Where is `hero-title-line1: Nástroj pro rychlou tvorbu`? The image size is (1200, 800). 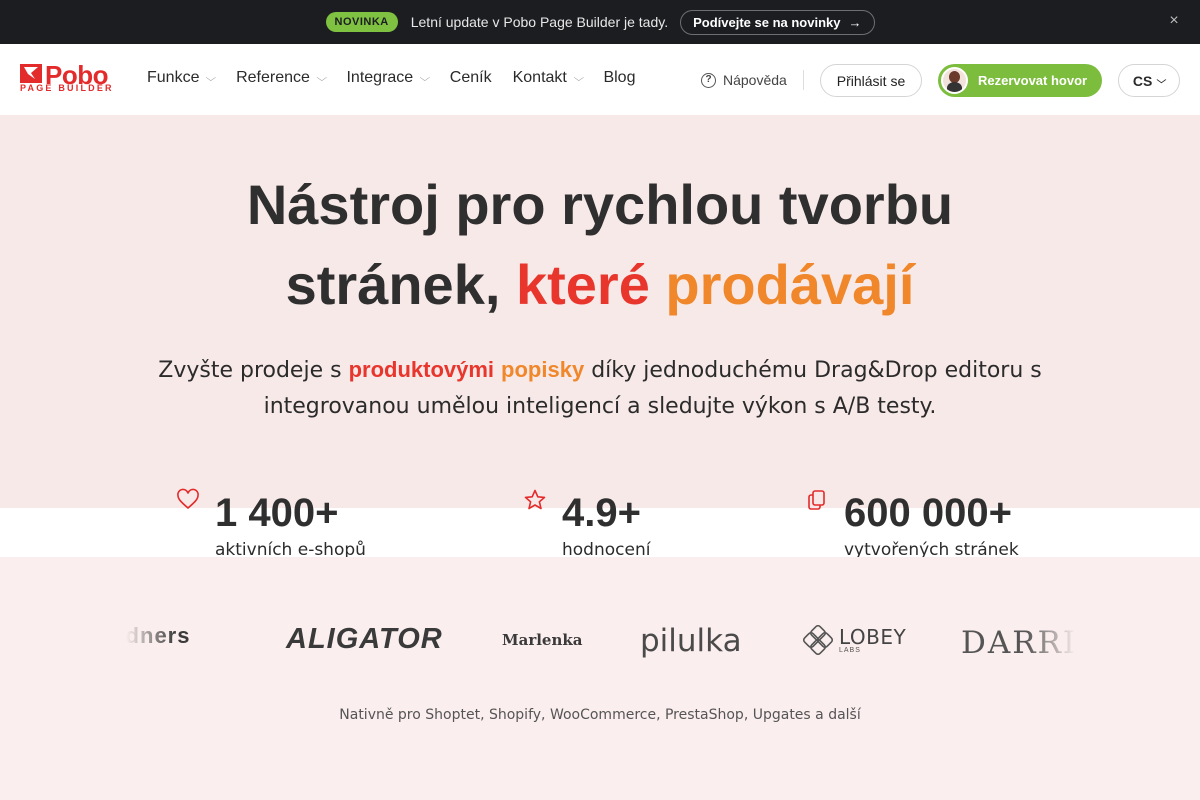
hero-title-line1: Nástroj pro rychlou tvorbu is located at coordinates (600, 204).